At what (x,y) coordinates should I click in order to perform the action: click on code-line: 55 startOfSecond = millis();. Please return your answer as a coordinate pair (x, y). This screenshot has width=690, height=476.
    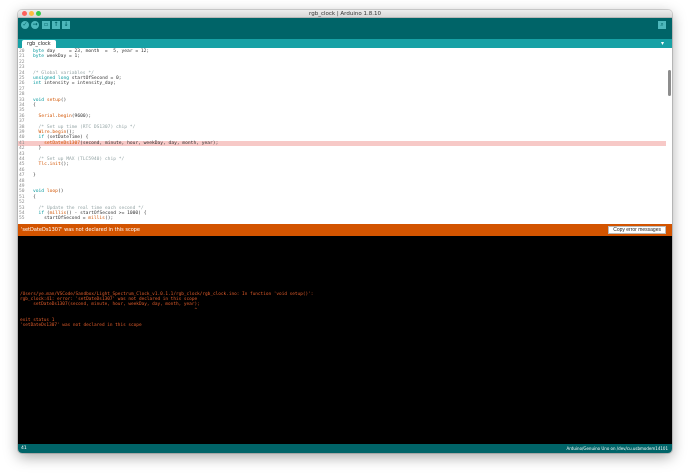
    Looking at the image, I should click on (342, 218).